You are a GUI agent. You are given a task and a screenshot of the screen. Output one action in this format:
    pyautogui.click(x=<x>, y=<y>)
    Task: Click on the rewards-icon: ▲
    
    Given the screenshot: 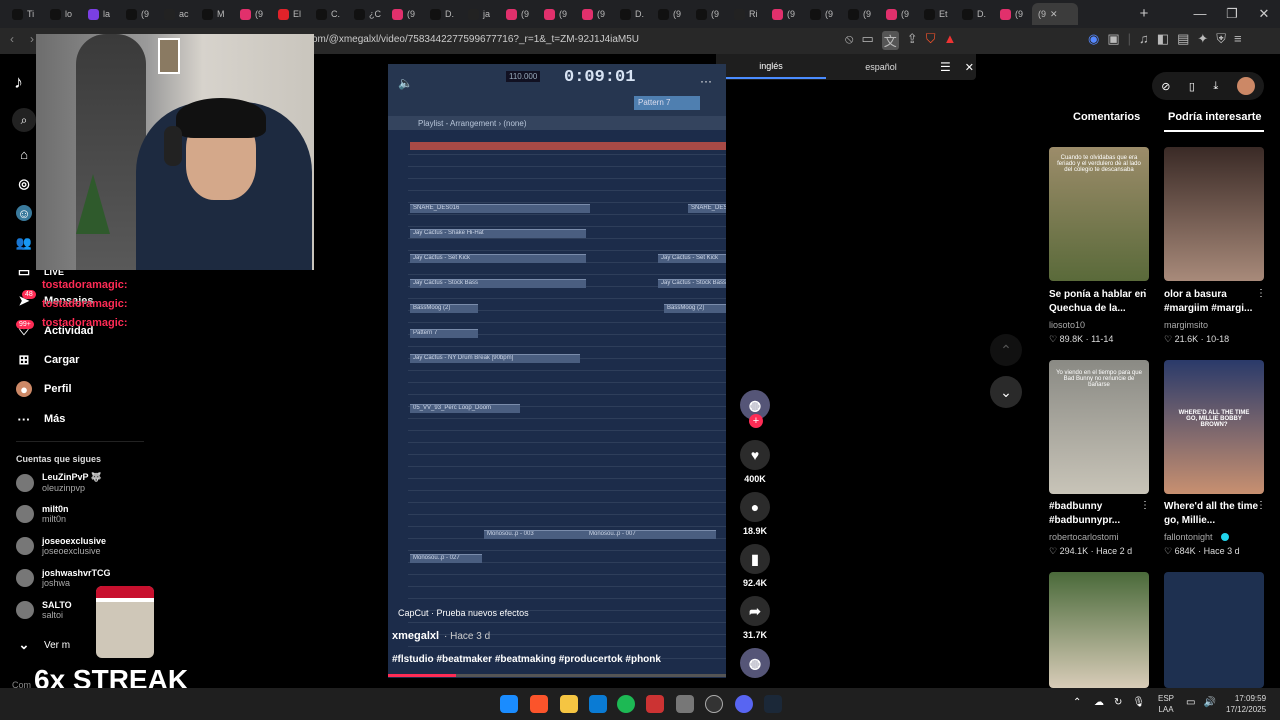 What is the action you would take?
    pyautogui.click(x=949, y=40)
    